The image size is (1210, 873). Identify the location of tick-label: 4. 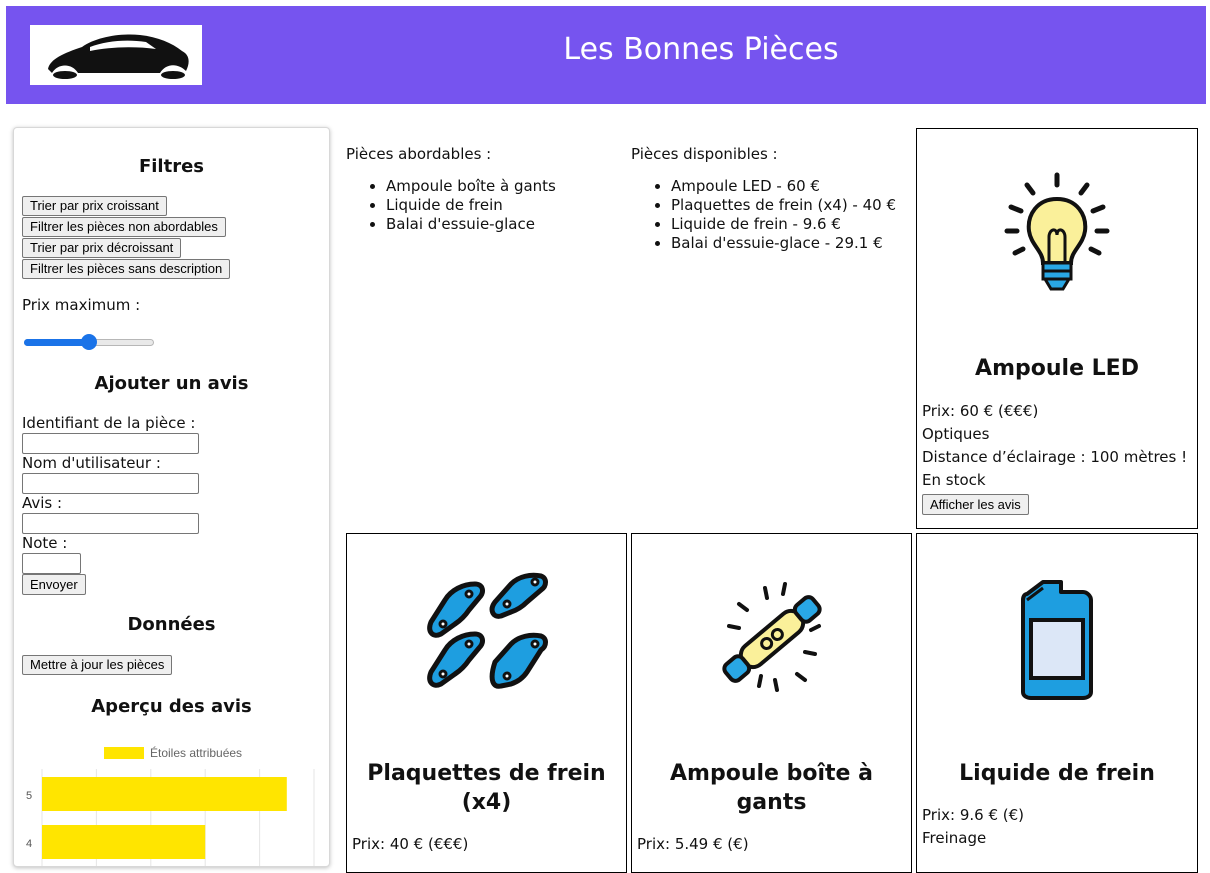
(29, 844).